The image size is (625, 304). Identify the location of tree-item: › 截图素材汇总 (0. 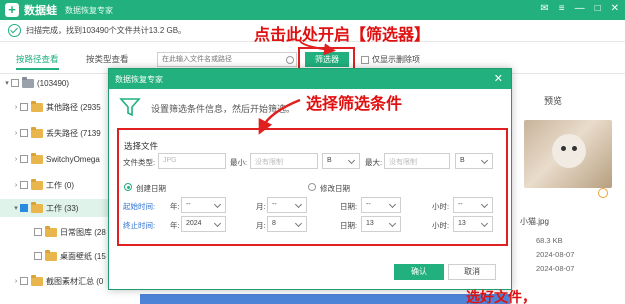
(59, 281).